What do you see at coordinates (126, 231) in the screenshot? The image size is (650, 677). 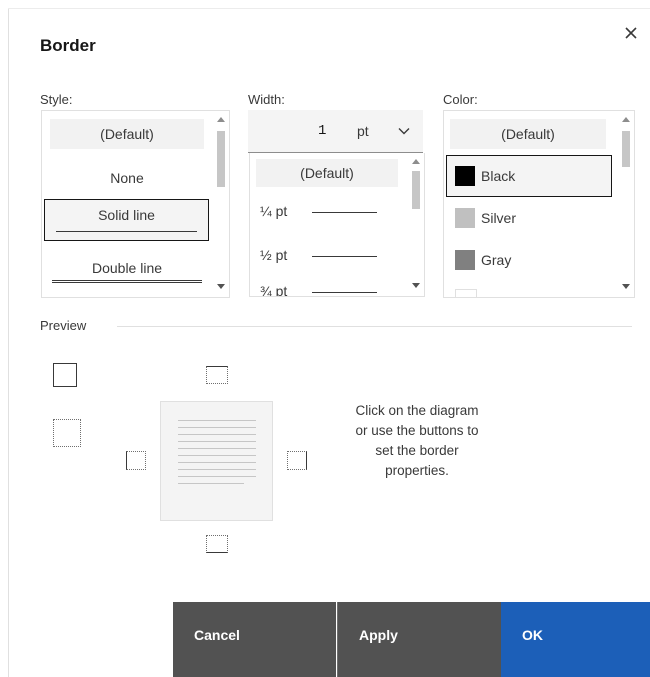 I see `solid-line-sample` at bounding box center [126, 231].